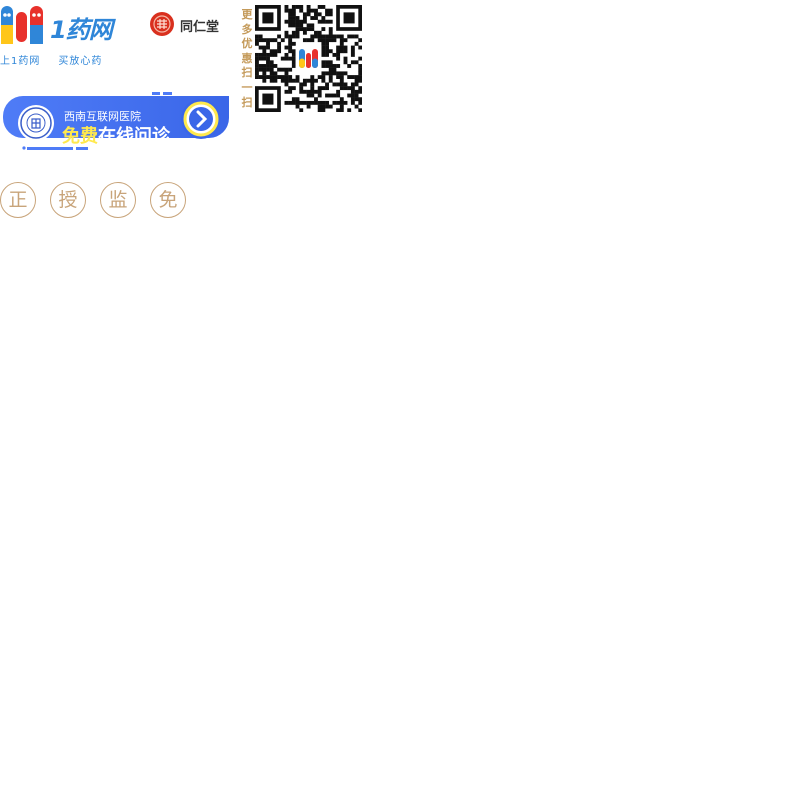 The height and width of the screenshot is (800, 800). I want to click on logo-slogan: 上1药网 买放心药, so click(60, 59).